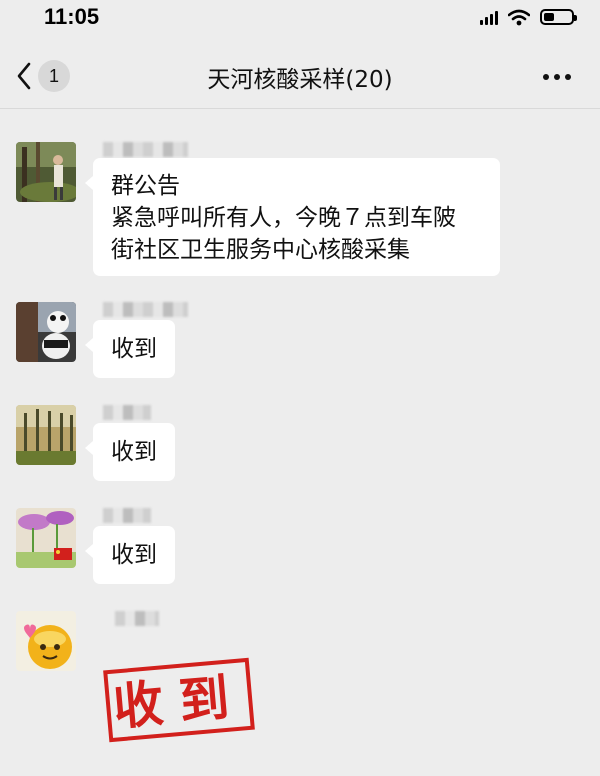 The image size is (600, 776). I want to click on battery-level, so click(549, 17).